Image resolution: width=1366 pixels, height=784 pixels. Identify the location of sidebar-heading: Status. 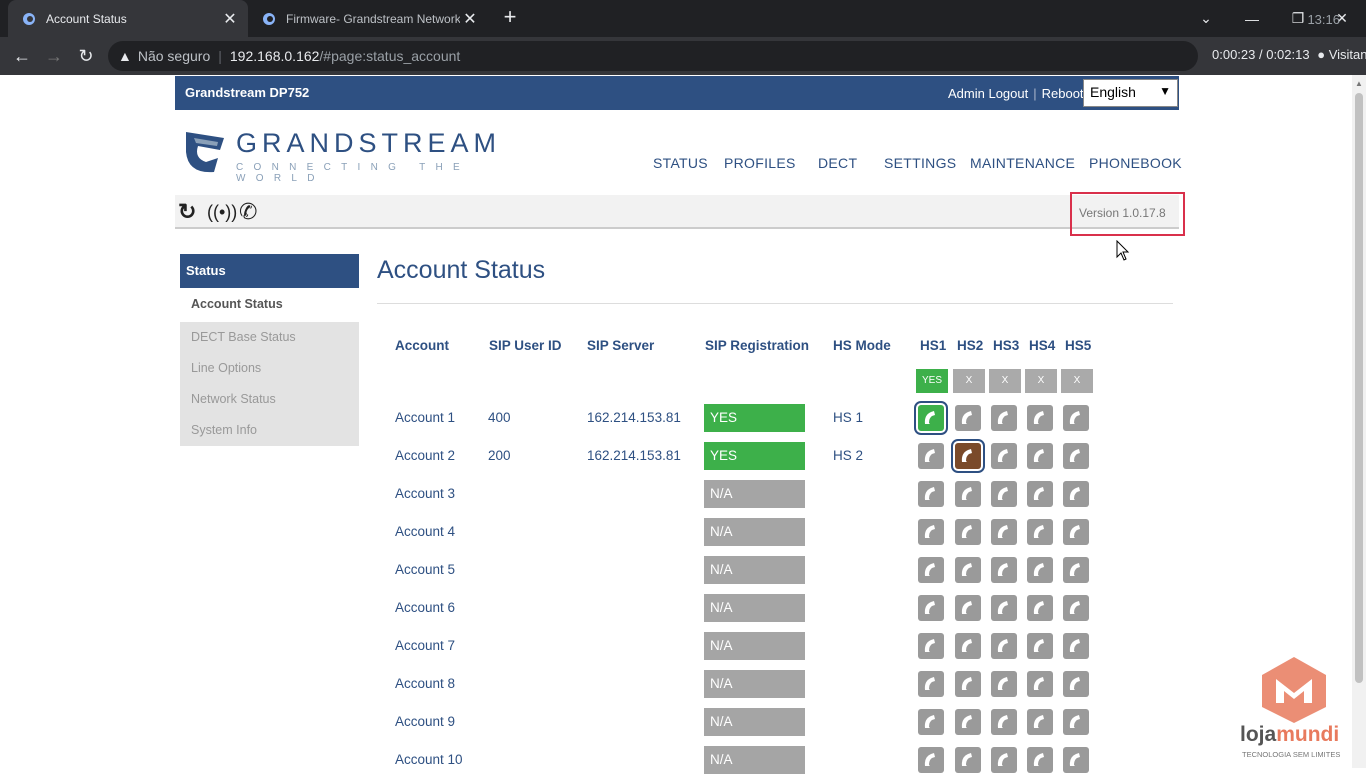
(269, 271).